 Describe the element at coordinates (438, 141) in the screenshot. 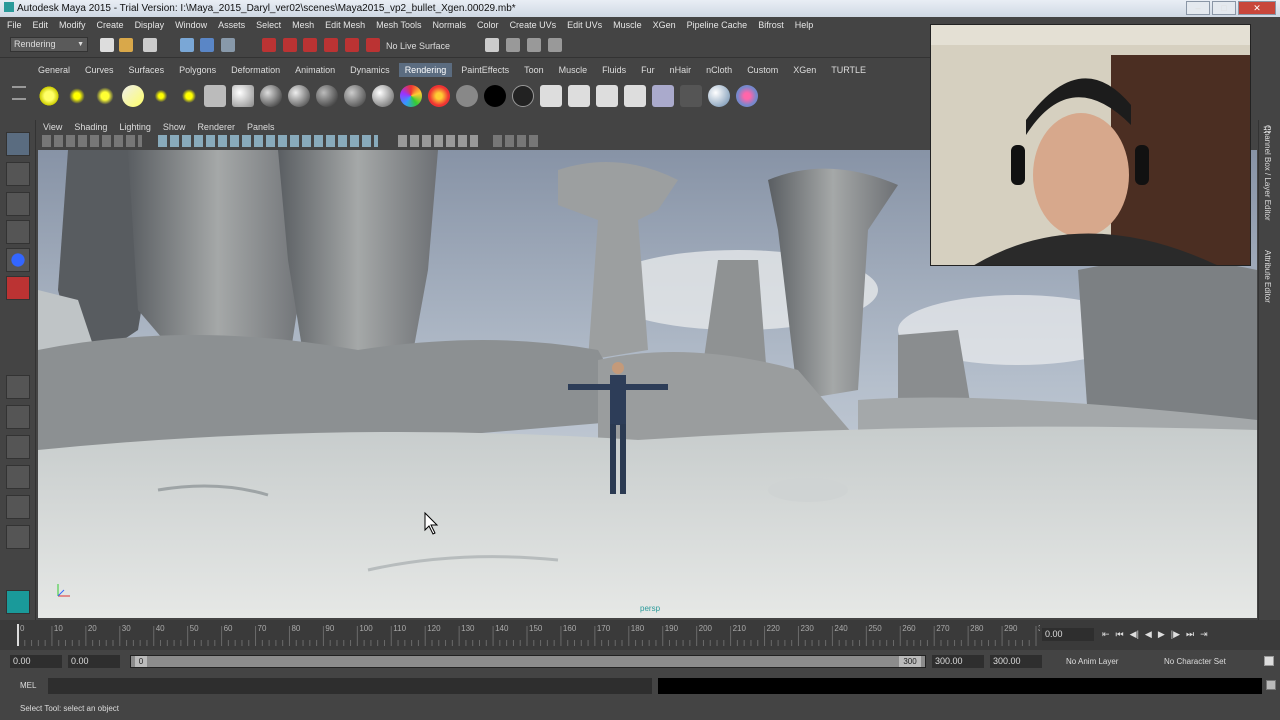

I see `isolate-select-icon` at that location.